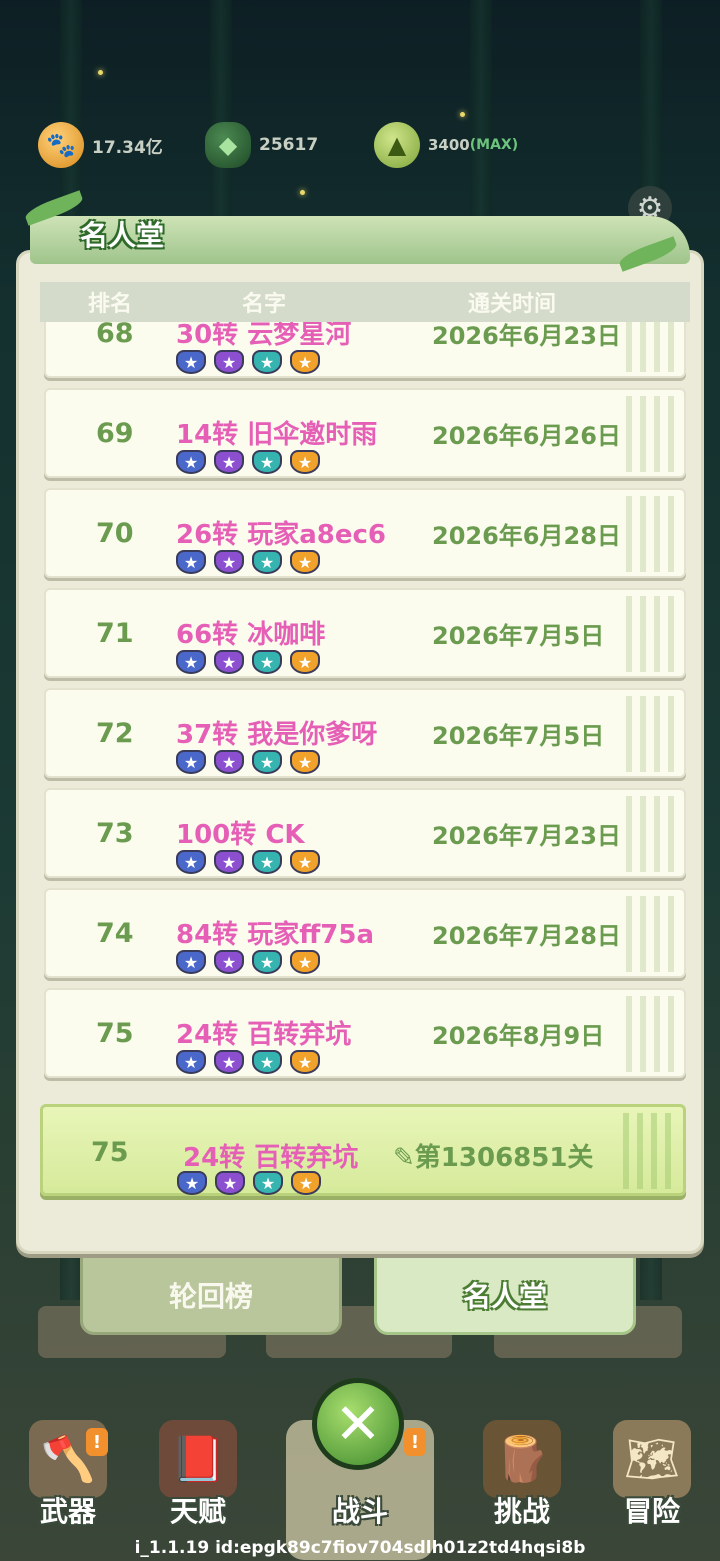 The image size is (720, 1561). I want to click on row-name: 30转 云梦星河, so click(264, 336).